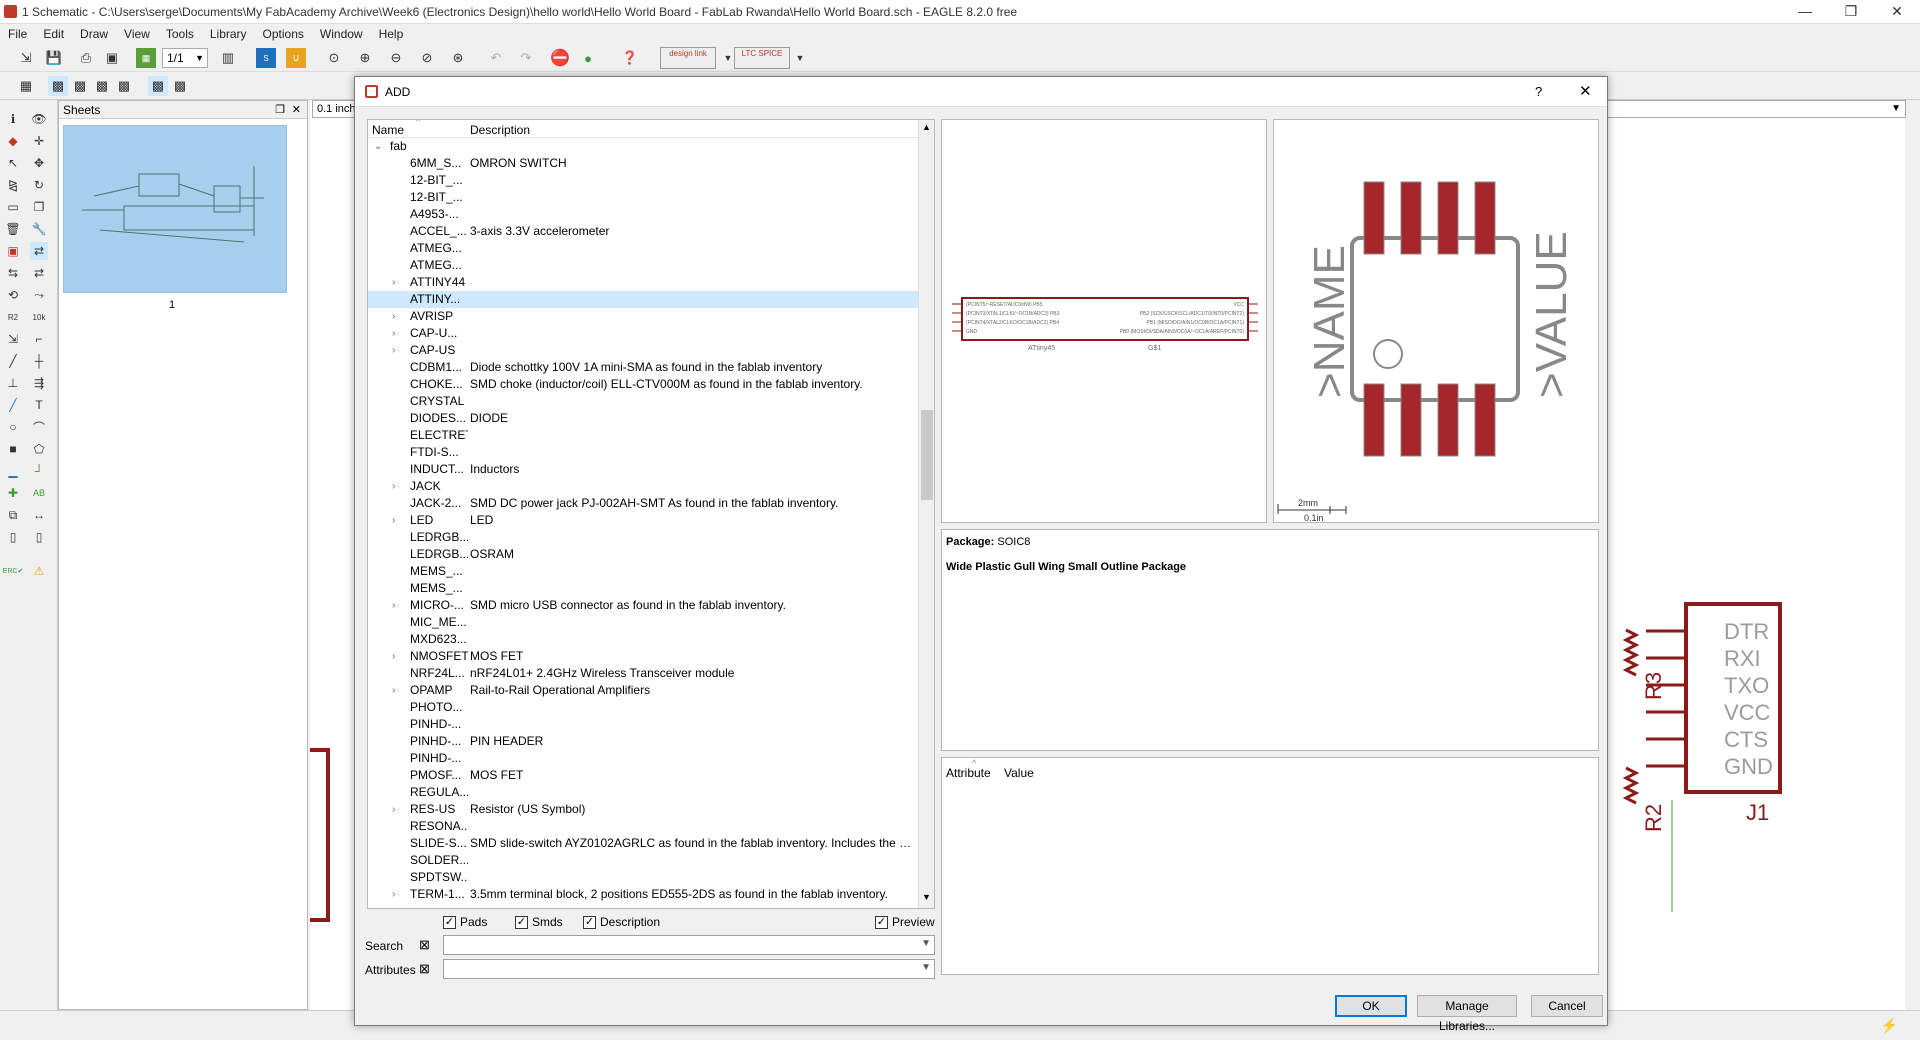 The height and width of the screenshot is (1040, 1920). I want to click on library-row: › JACK, so click(643, 486).